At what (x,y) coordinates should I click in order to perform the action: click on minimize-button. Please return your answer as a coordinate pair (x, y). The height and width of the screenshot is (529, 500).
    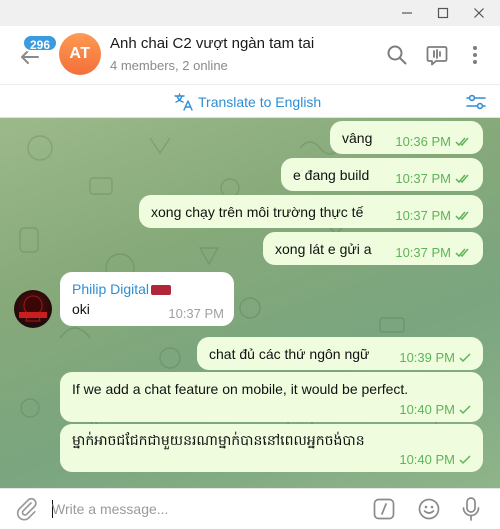
    Looking at the image, I should click on (407, 13).